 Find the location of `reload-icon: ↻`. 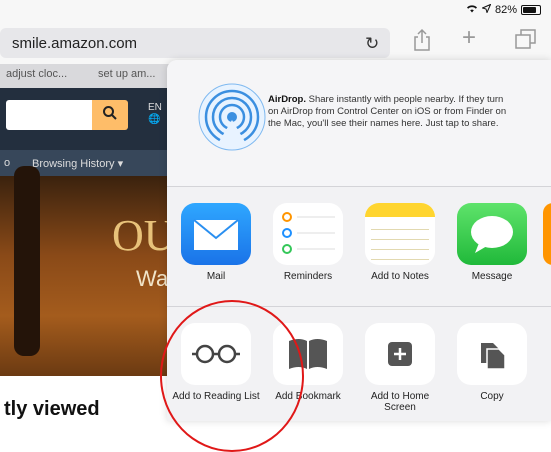

reload-icon: ↻ is located at coordinates (372, 44).